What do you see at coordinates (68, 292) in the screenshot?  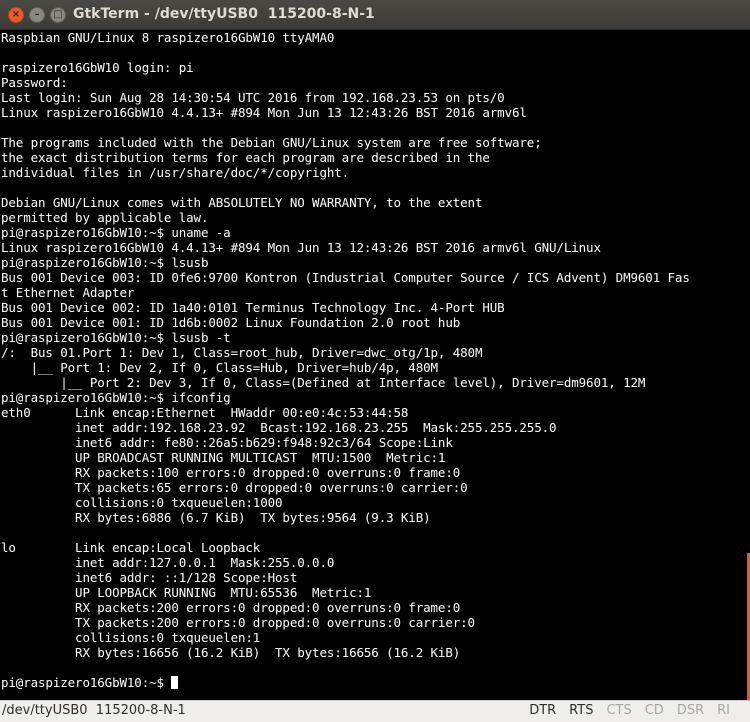 I see `terminal-line: t Ethernet Adapter` at bounding box center [68, 292].